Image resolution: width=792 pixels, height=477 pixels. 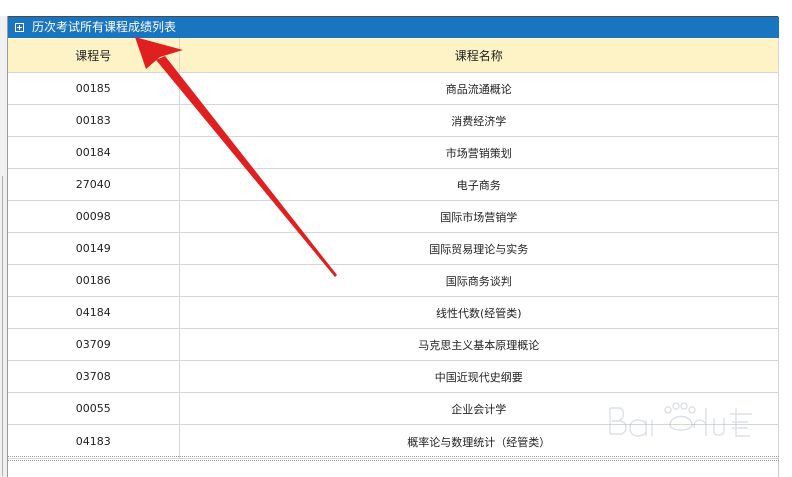 I want to click on table-row: 00149 国际贸易理论与实务, so click(x=394, y=248).